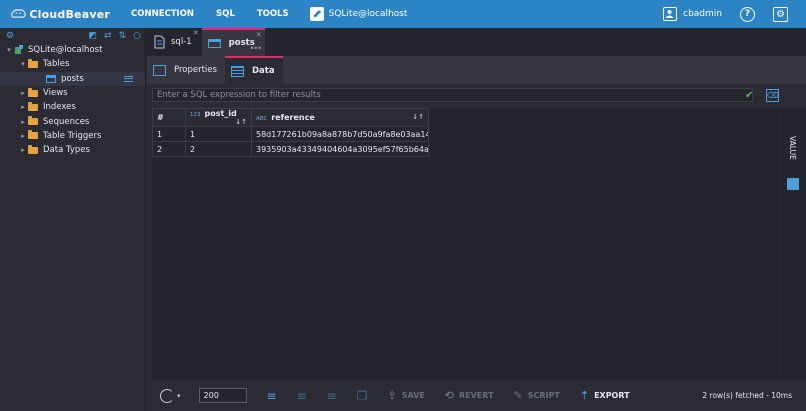  I want to click on fetch-size-input, so click(222, 395).